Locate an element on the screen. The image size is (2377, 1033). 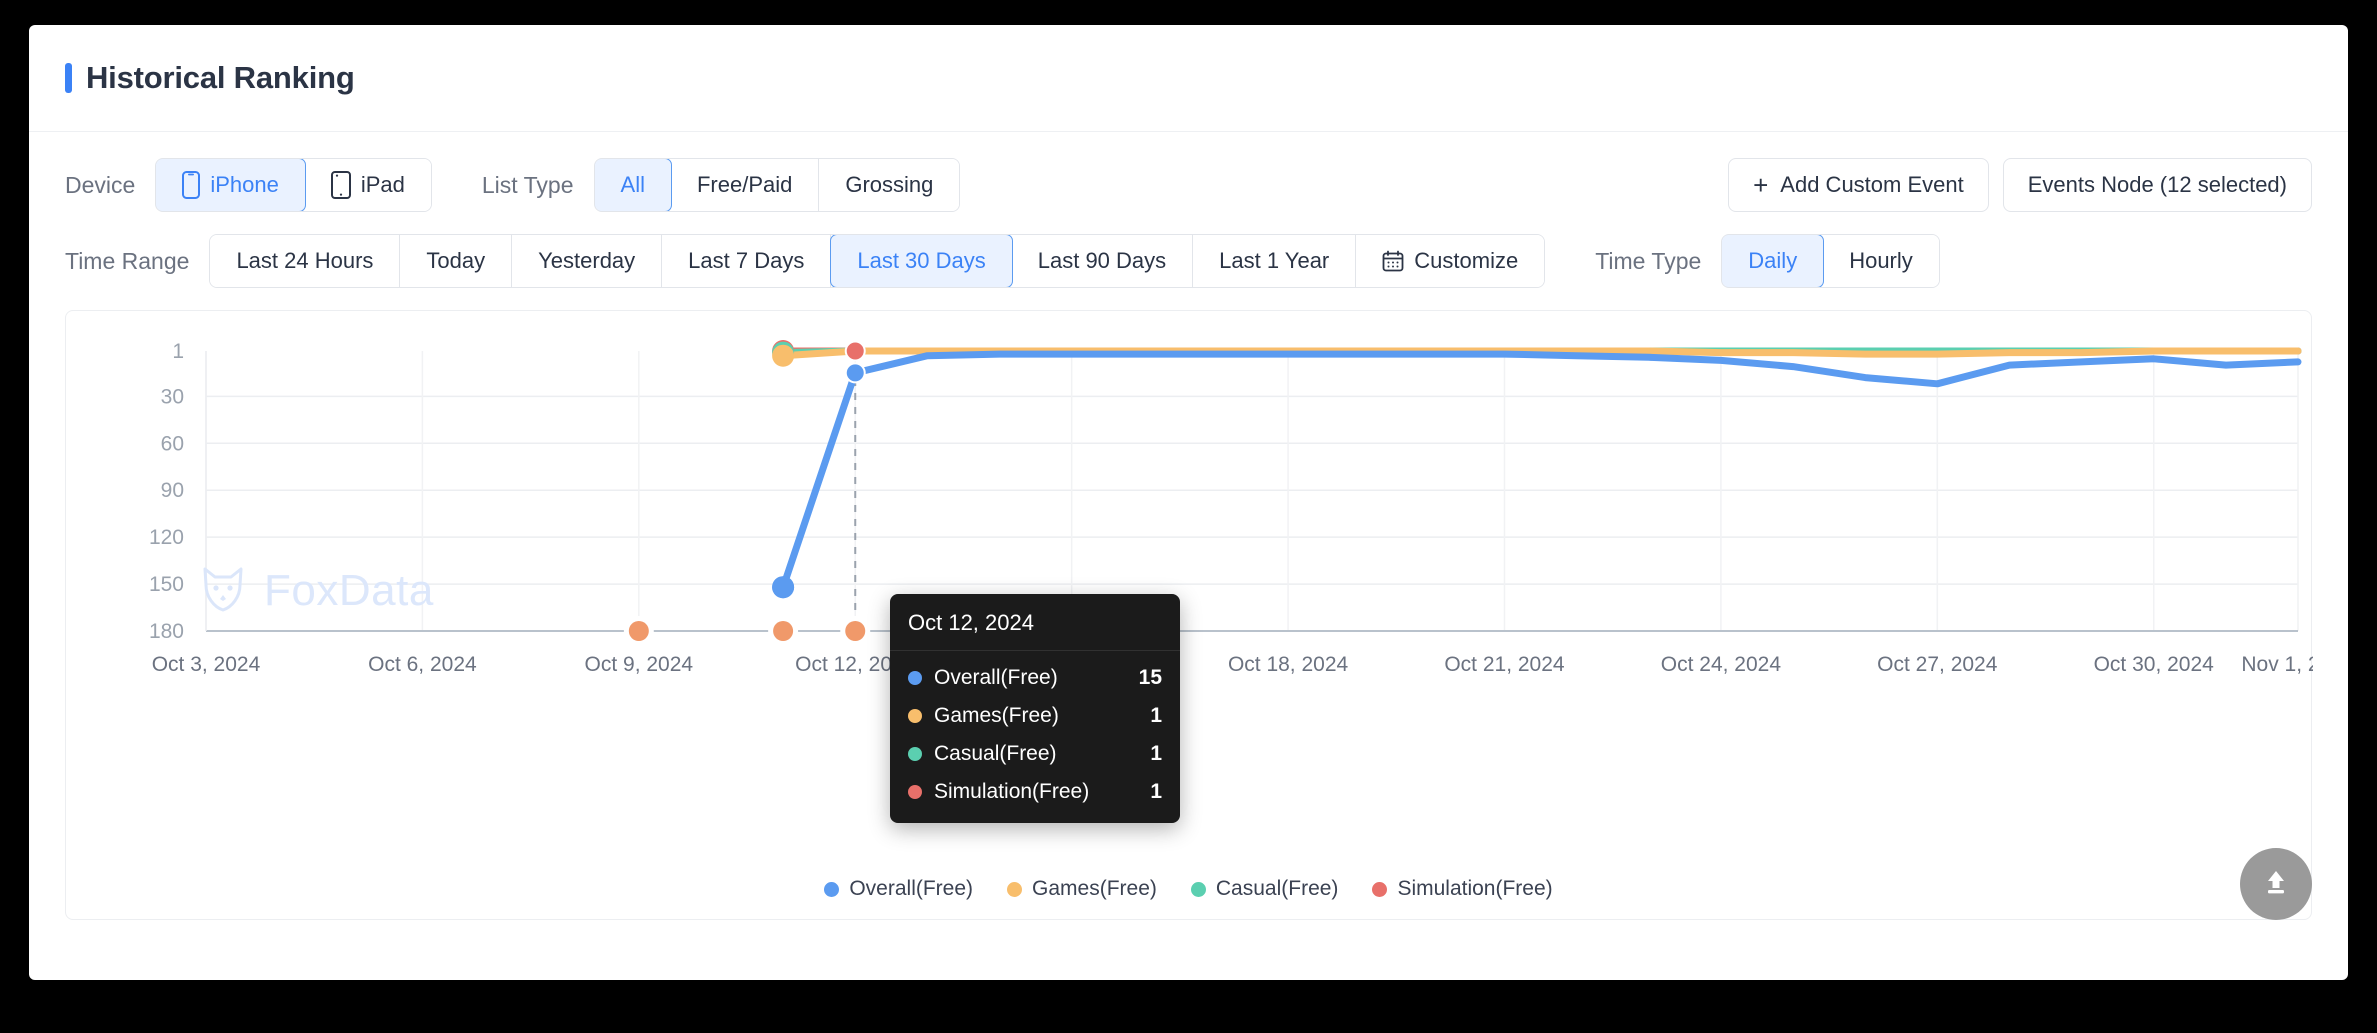
series-line is located at coordinates (1540, 470).